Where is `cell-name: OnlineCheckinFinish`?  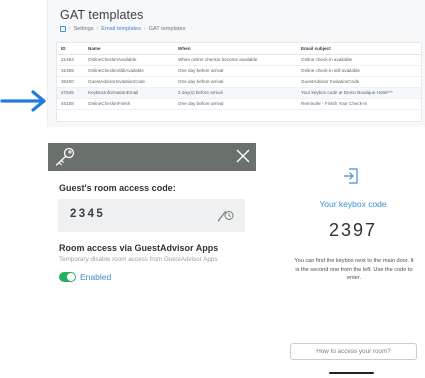
cell-name: OnlineCheckinFinish is located at coordinates (129, 104).